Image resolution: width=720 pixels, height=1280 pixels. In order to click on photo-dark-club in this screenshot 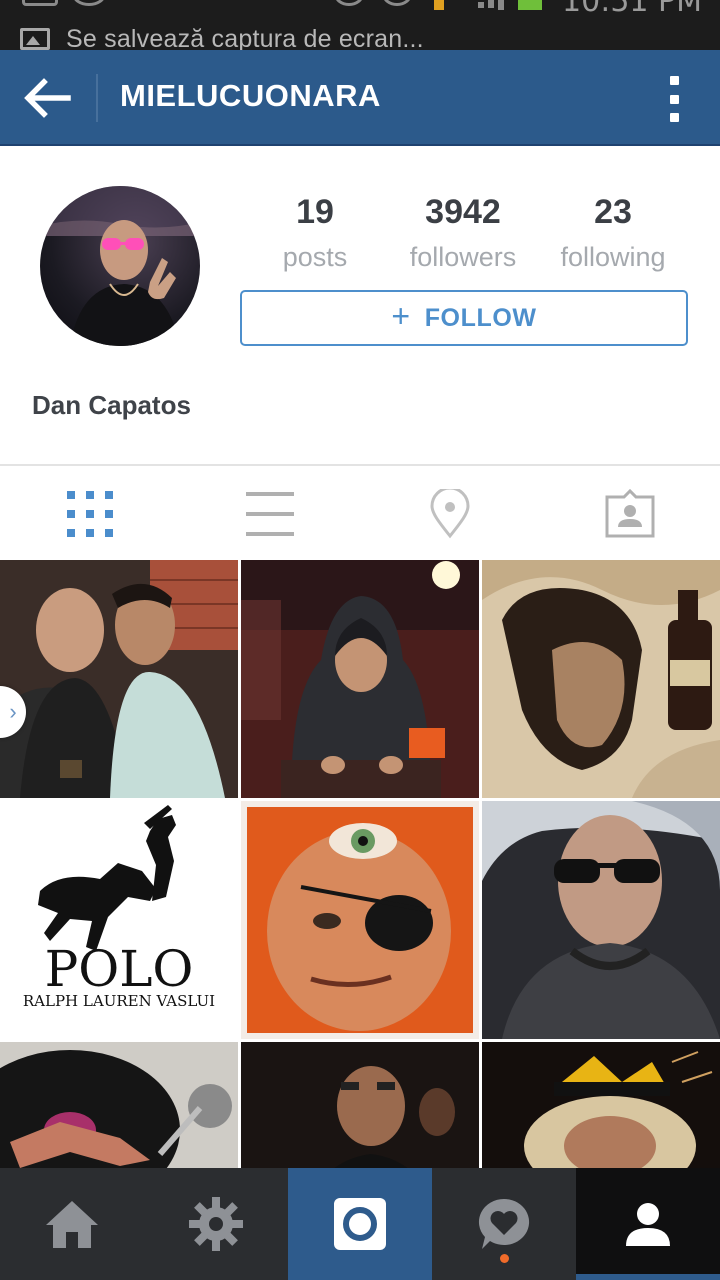, I will do `click(360, 1105)`.